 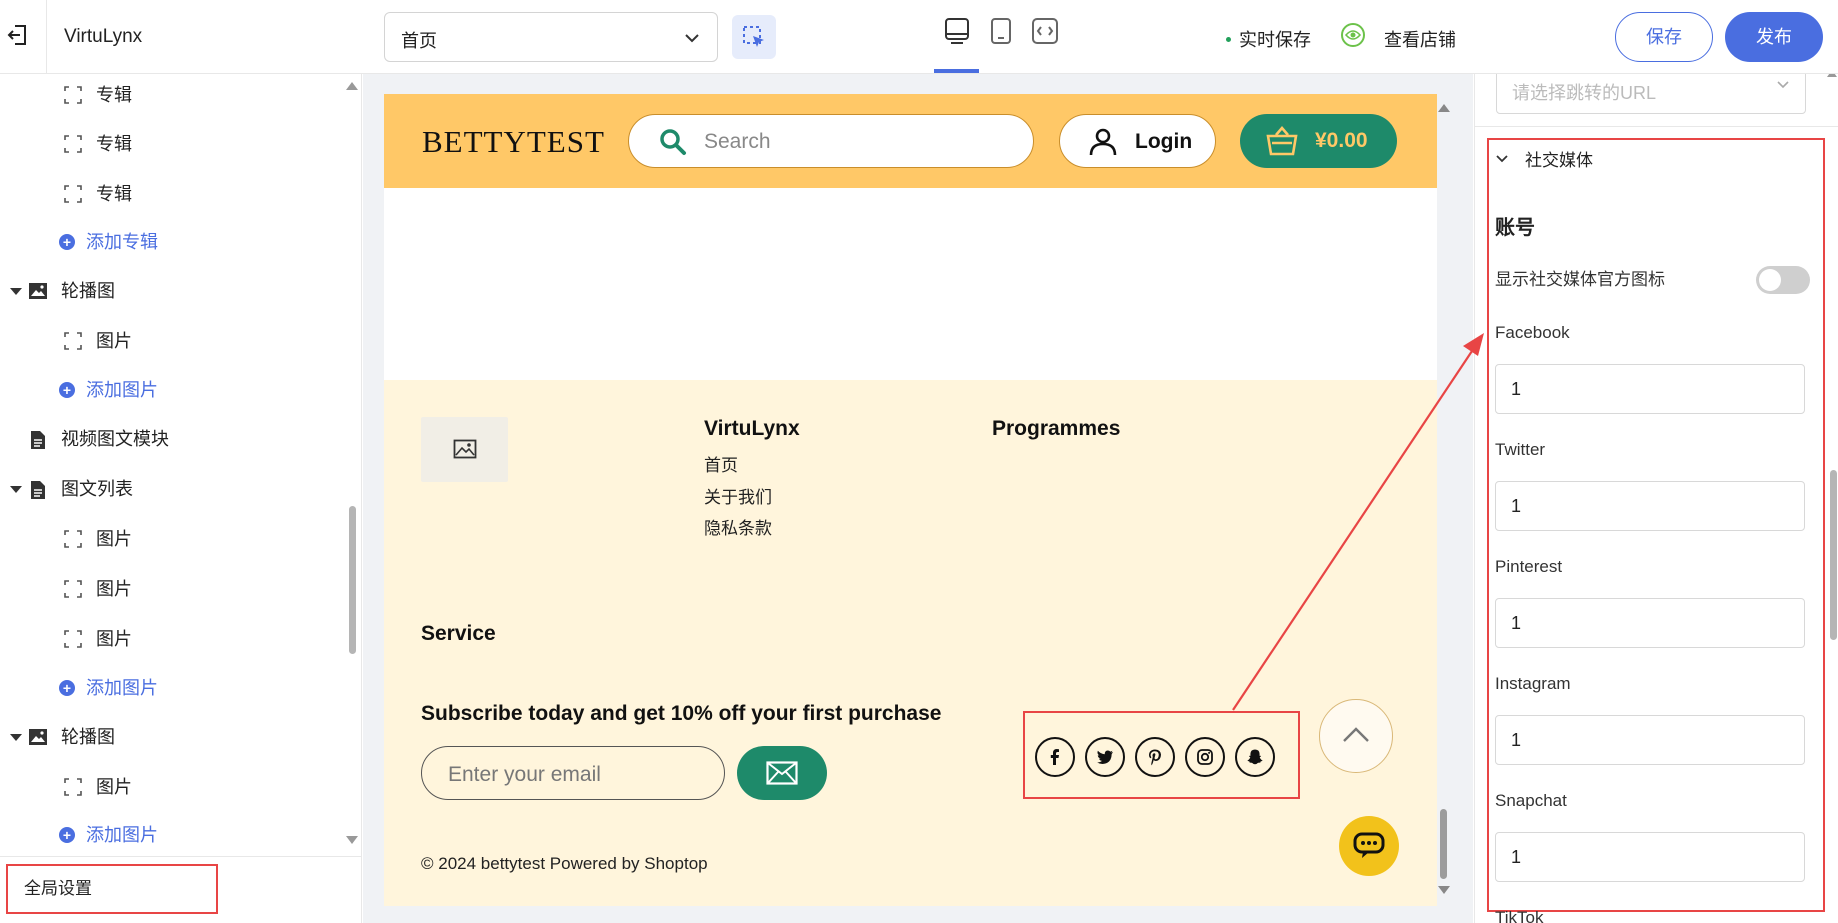 What do you see at coordinates (1369, 846) in the screenshot?
I see `chat-widget-button` at bounding box center [1369, 846].